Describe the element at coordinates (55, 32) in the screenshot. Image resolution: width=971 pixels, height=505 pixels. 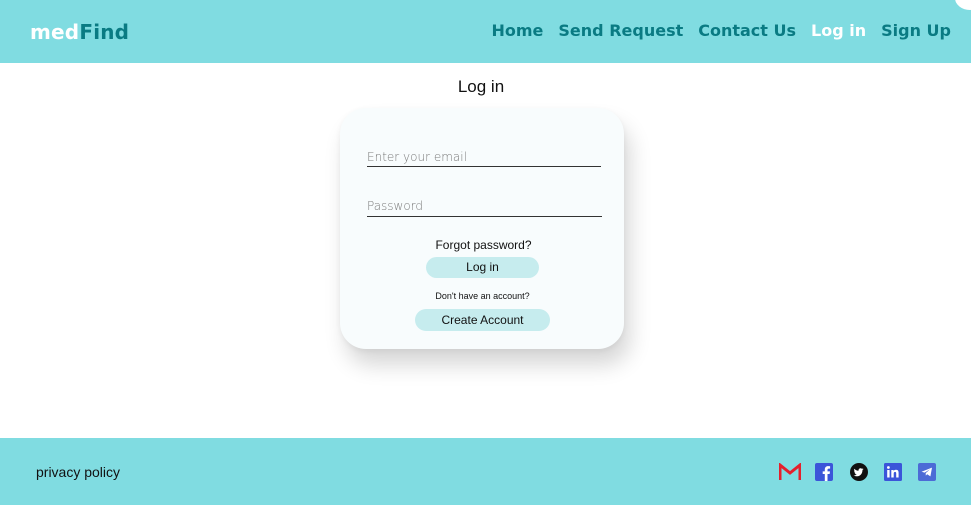
I see `logo-text-med: med` at that location.